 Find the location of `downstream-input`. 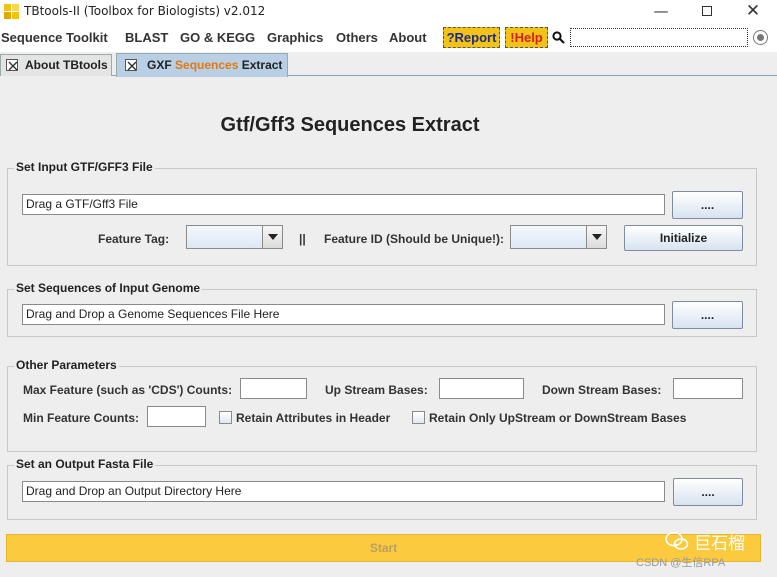

downstream-input is located at coordinates (708, 388).